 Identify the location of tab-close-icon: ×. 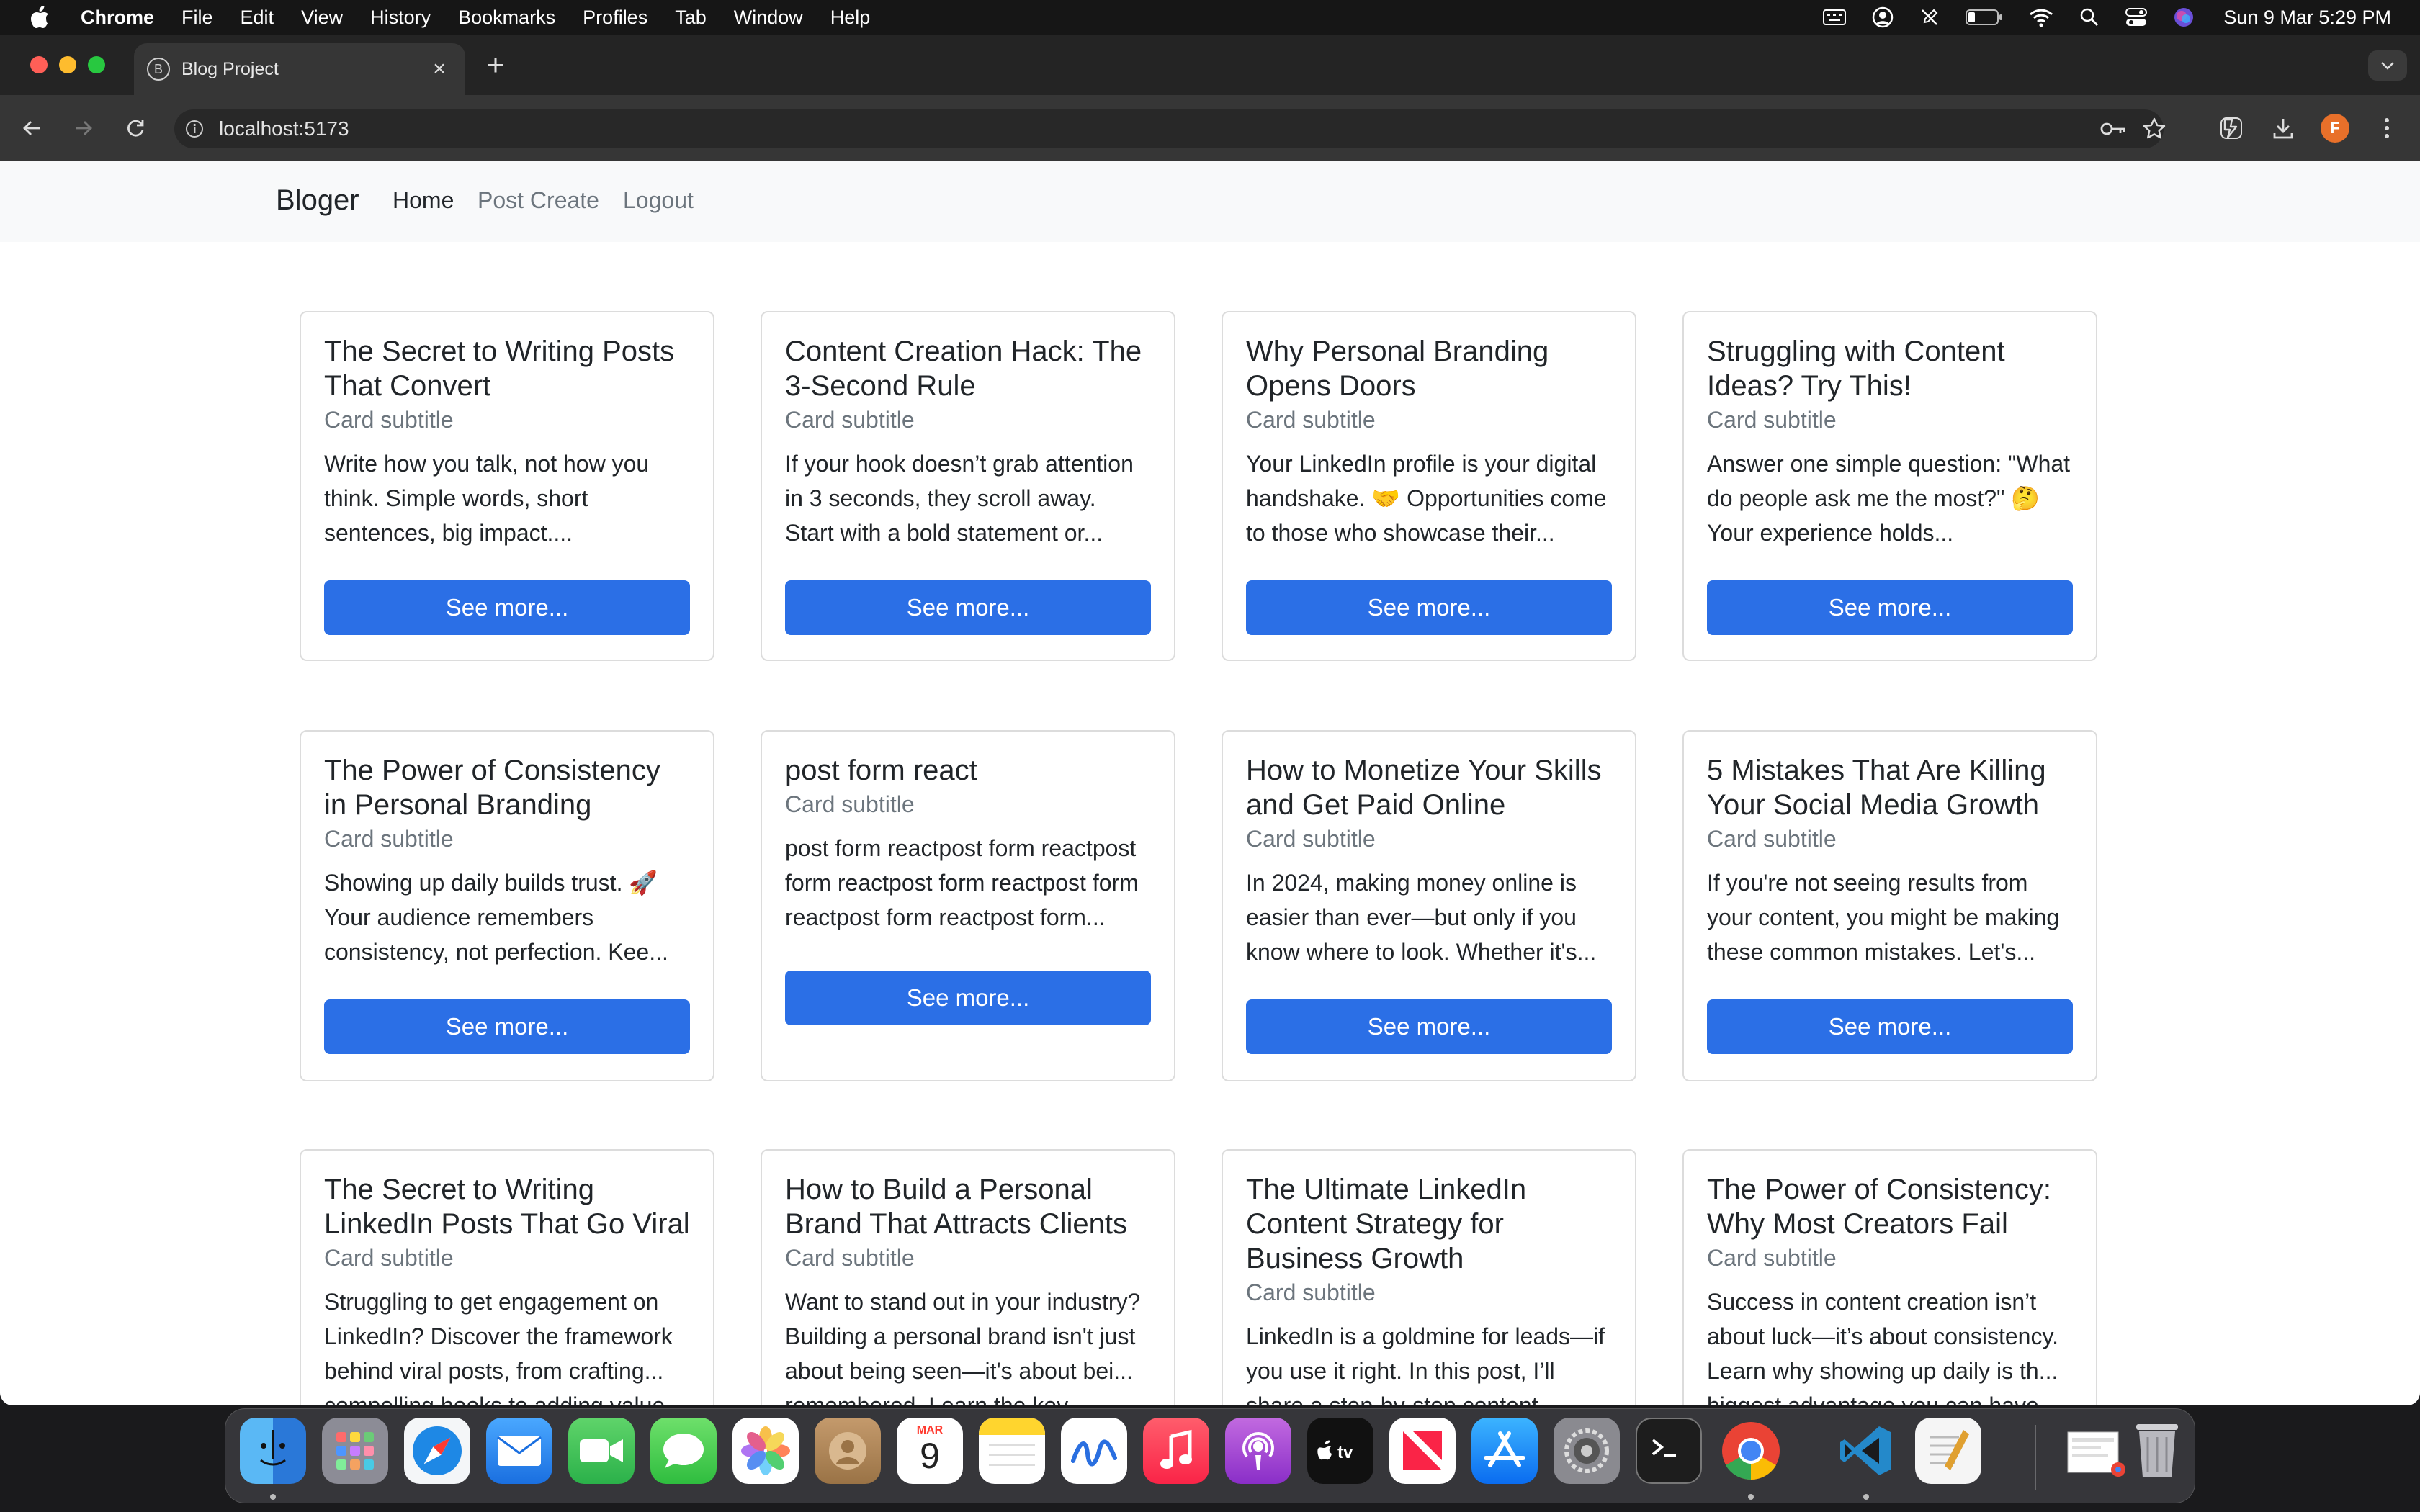
(439, 69).